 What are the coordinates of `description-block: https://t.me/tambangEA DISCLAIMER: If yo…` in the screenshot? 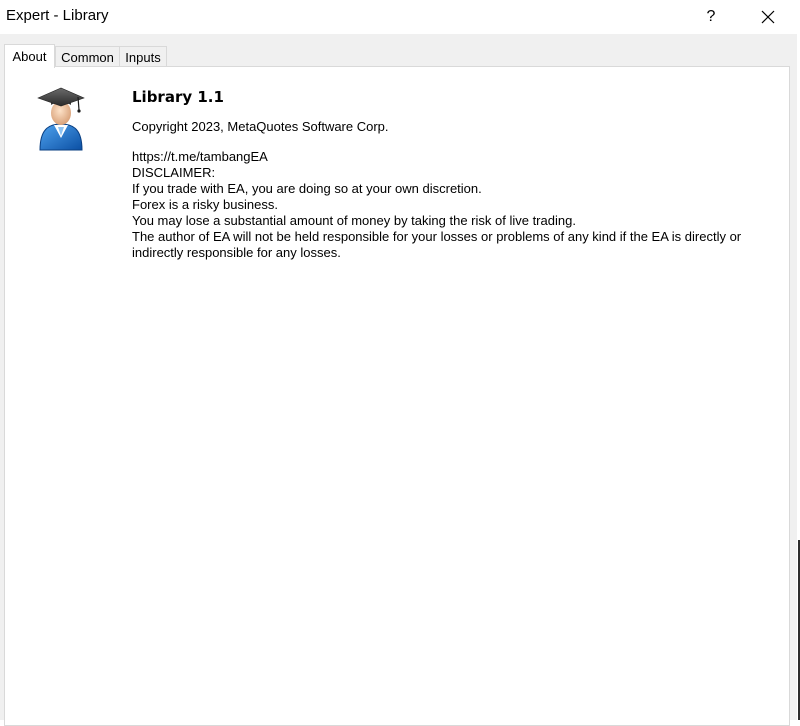 It's located at (452, 205).